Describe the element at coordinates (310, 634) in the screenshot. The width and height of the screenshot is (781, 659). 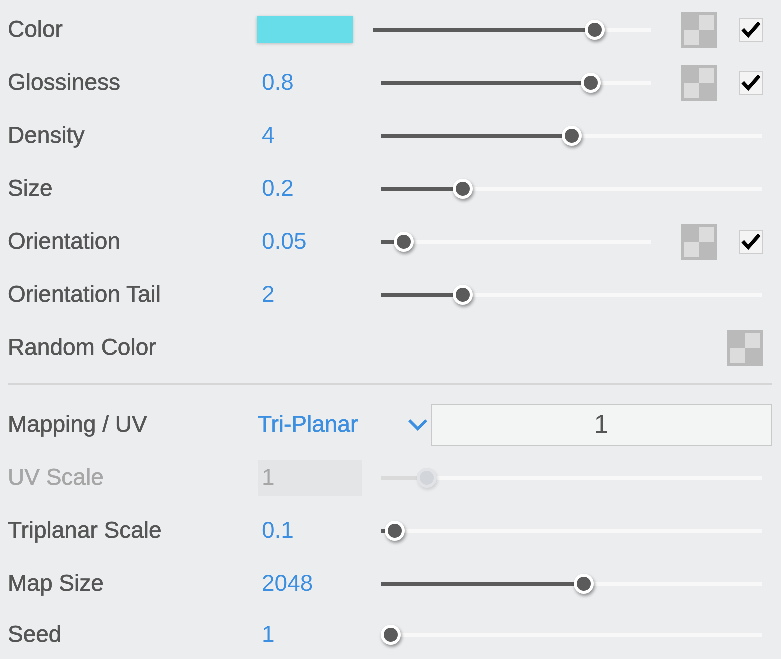
I see `value-field: 1` at that location.